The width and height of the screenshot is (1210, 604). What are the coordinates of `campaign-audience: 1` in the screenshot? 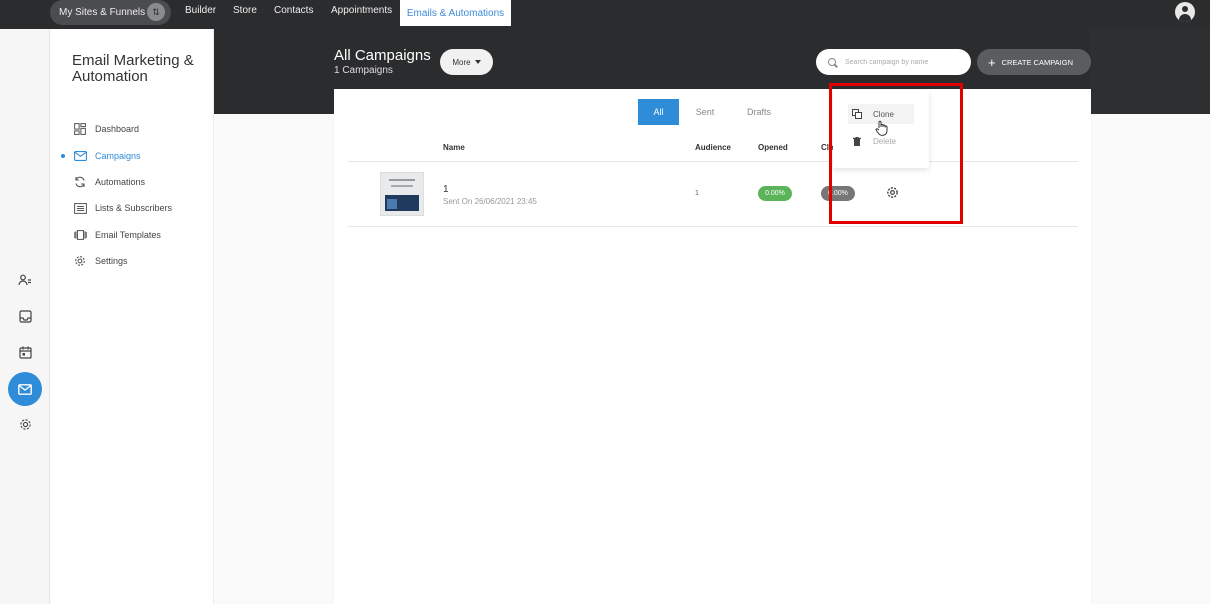 It's located at (697, 193).